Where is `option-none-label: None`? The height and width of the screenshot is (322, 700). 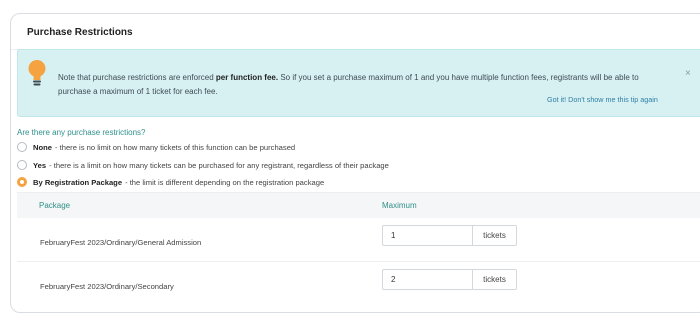 option-none-label: None is located at coordinates (42, 147).